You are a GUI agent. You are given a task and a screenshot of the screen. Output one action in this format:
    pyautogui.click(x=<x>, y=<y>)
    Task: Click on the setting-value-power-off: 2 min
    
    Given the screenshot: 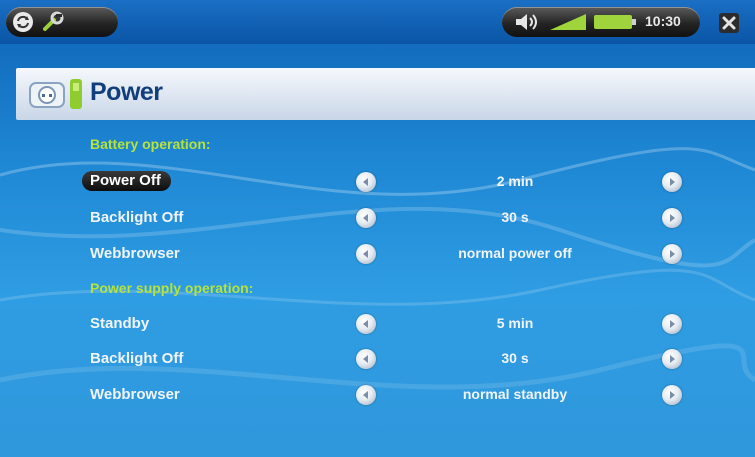 What is the action you would take?
    pyautogui.click(x=515, y=181)
    